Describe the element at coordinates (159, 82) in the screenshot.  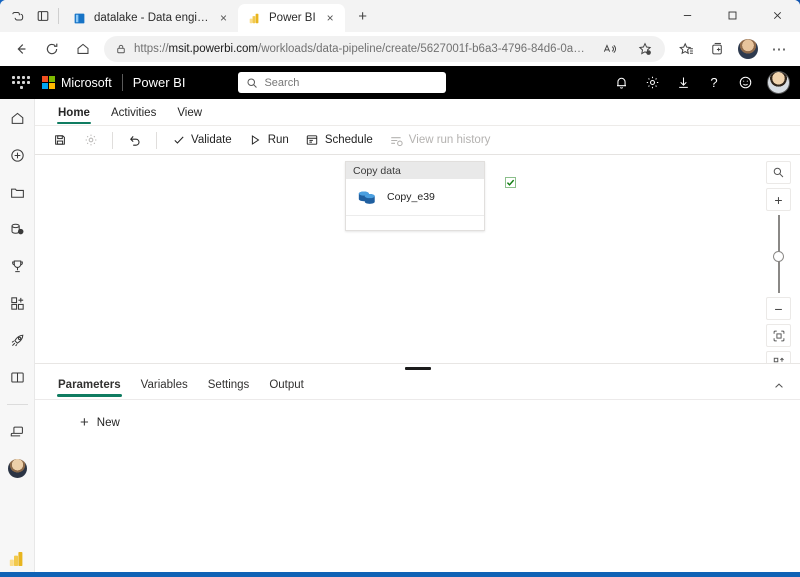
I see `product-name: Power BI` at that location.